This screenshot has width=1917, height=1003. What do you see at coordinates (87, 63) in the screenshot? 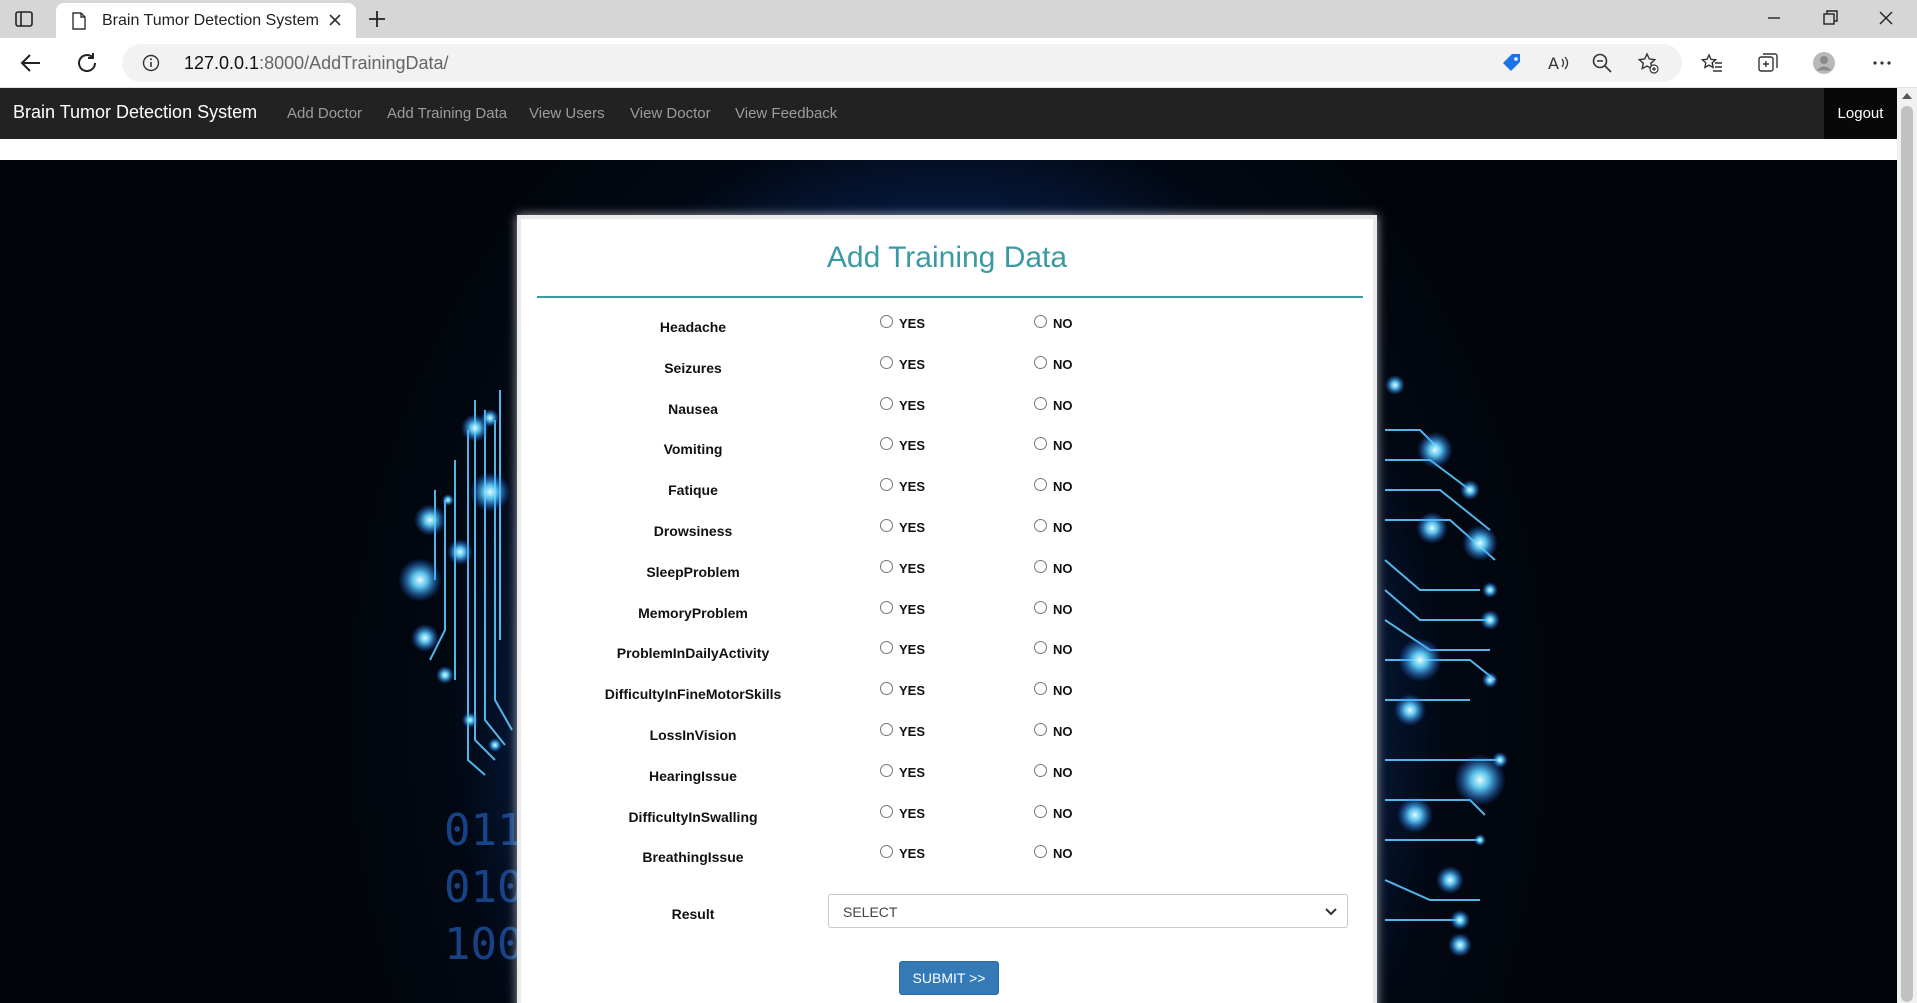
I see `reload-icon` at bounding box center [87, 63].